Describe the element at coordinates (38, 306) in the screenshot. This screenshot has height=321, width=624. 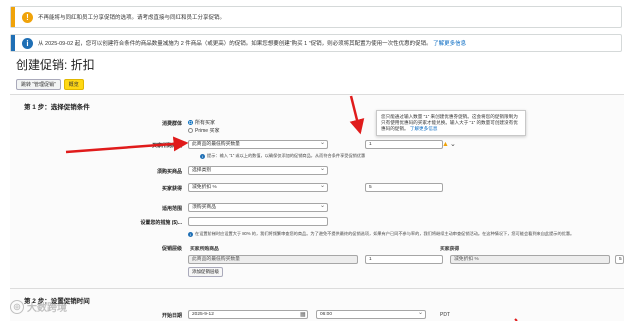
I see `watermark: ◎ 大数跨境` at that location.